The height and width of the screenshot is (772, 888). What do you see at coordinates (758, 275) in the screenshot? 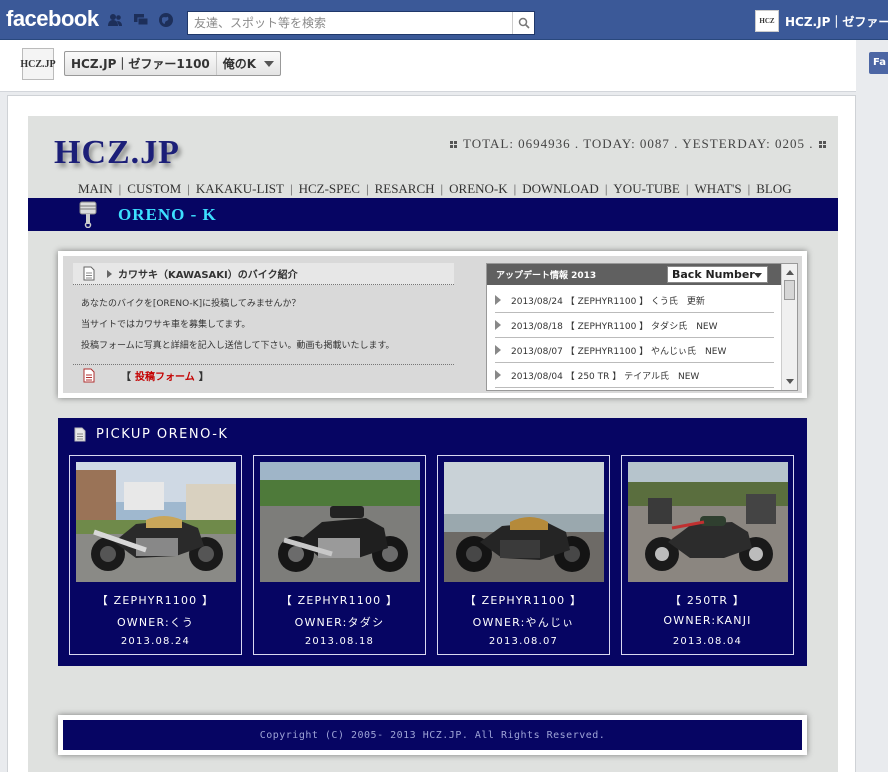
I see `chevron-down-icon` at bounding box center [758, 275].